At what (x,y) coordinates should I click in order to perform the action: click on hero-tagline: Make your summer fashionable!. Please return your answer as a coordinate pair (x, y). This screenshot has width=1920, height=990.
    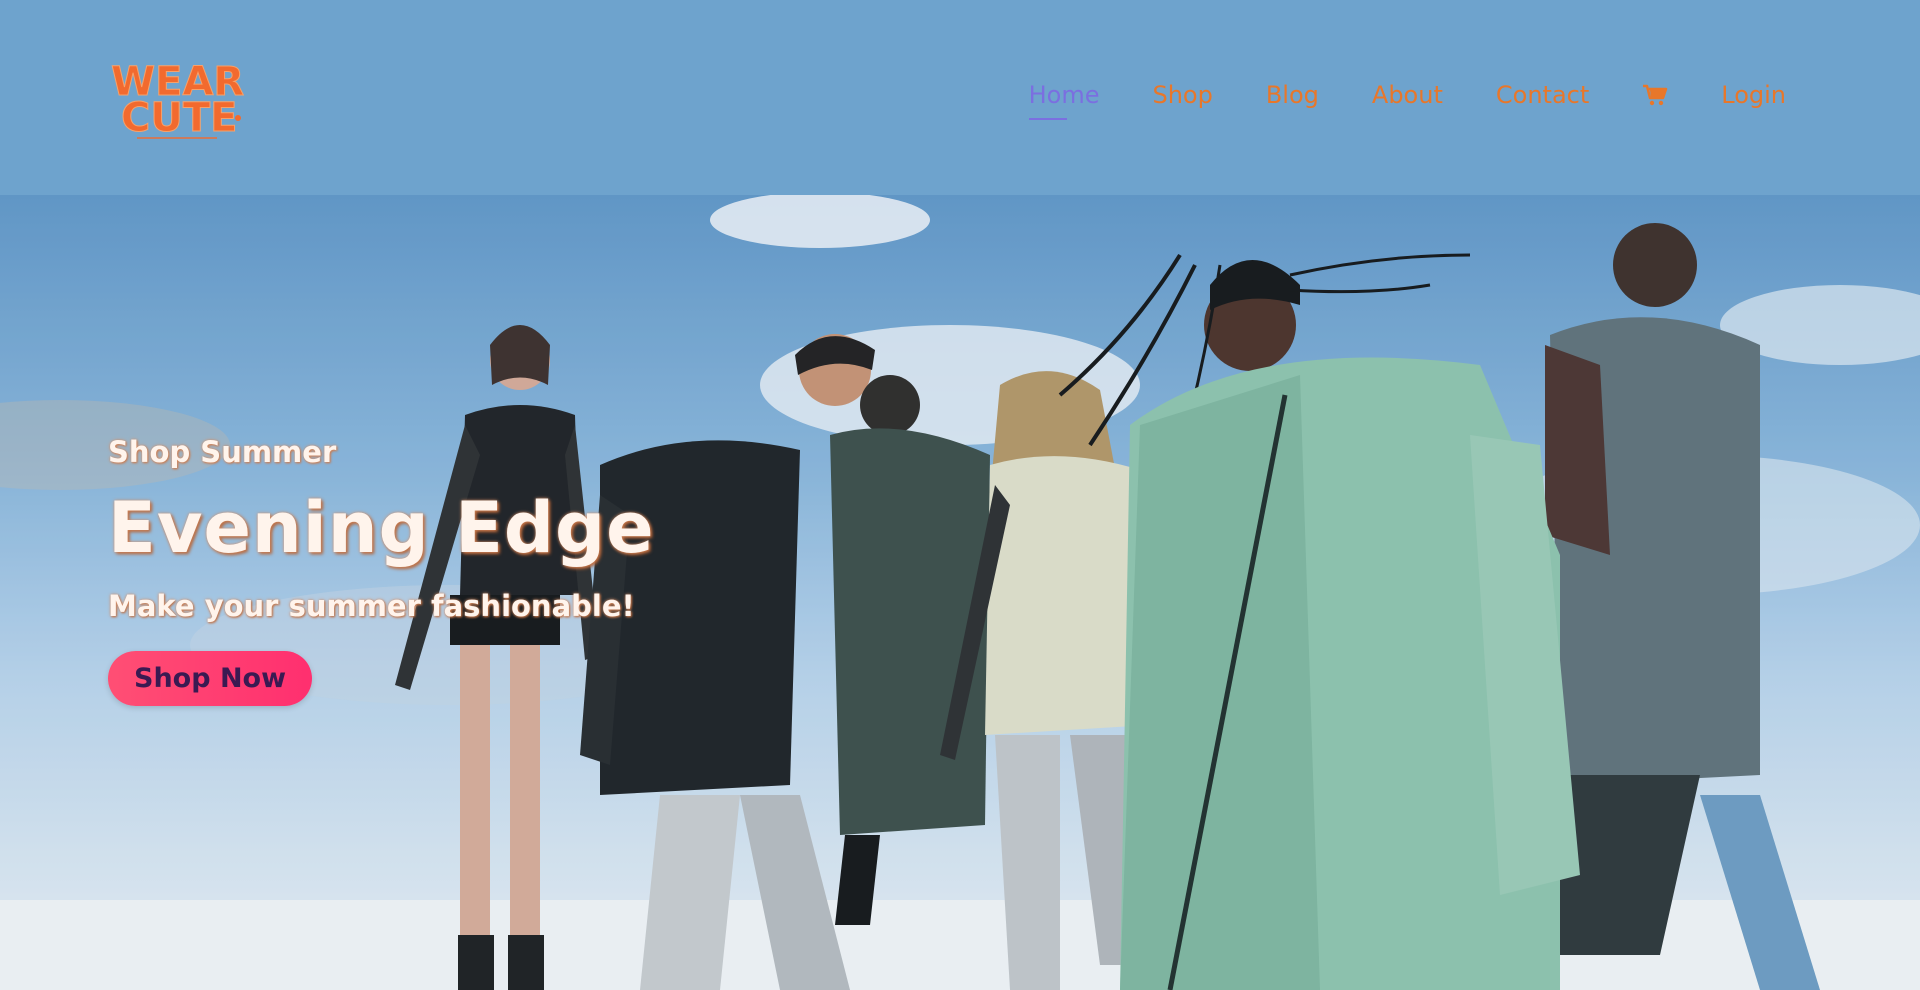
    Looking at the image, I should click on (371, 606).